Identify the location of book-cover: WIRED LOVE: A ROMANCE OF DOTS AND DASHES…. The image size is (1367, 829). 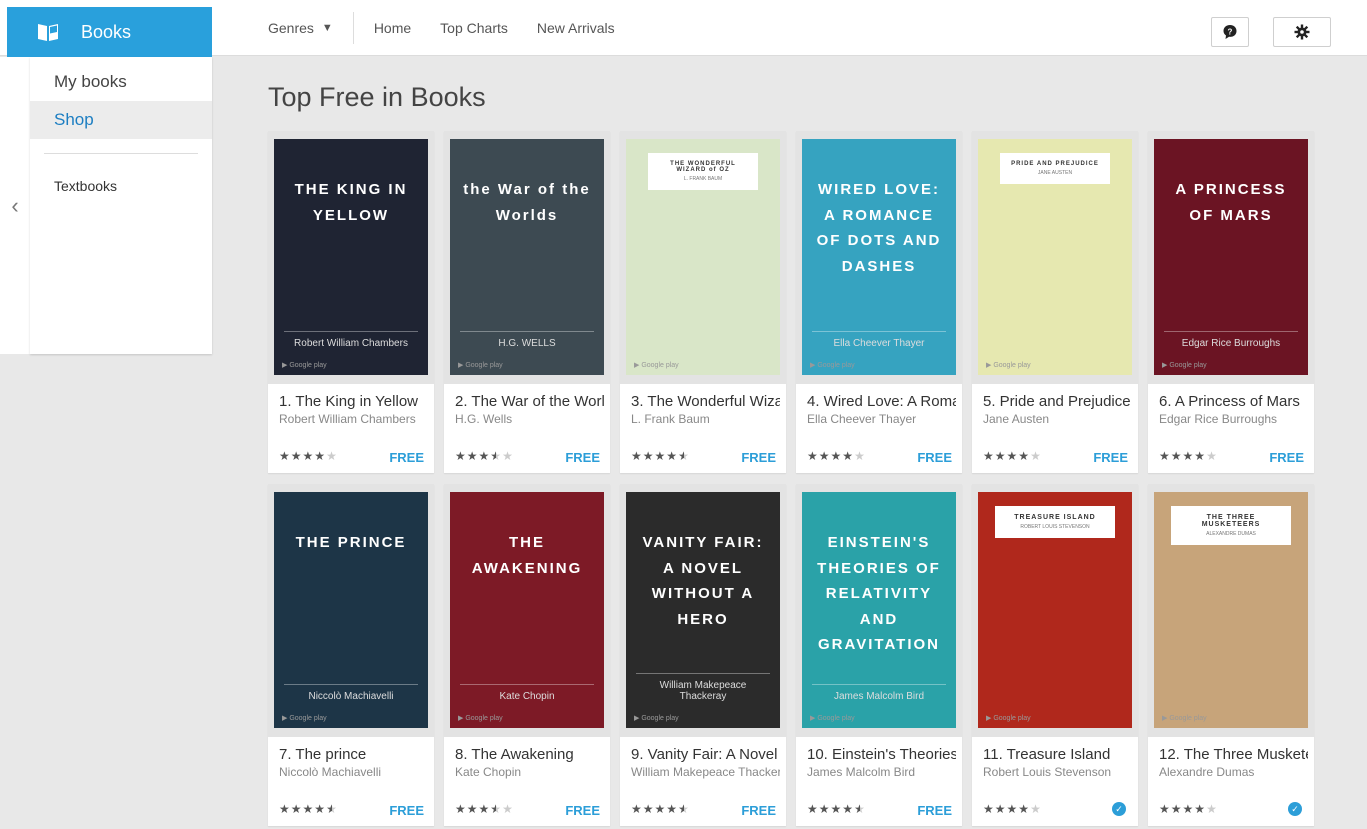
(879, 257).